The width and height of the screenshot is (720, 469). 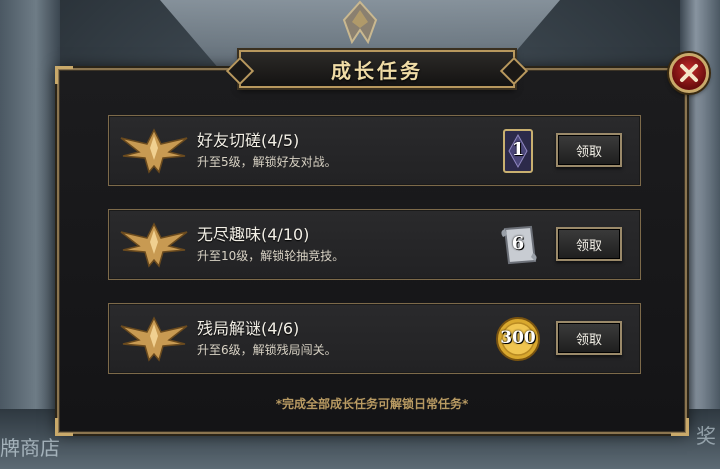 What do you see at coordinates (374, 150) in the screenshot?
I see `task-row: 好友切磋(4/5) 升至5级，解锁好友对战。 1 领取` at bounding box center [374, 150].